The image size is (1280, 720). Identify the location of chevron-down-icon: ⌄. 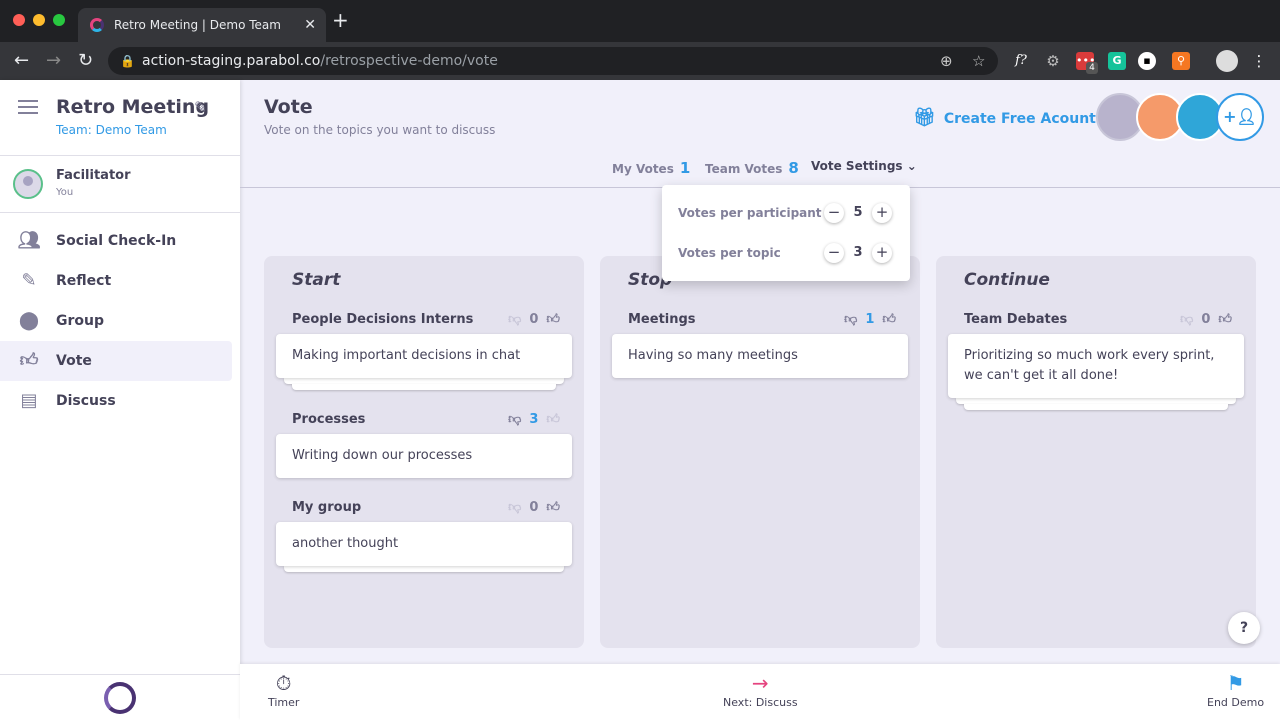
(911, 166).